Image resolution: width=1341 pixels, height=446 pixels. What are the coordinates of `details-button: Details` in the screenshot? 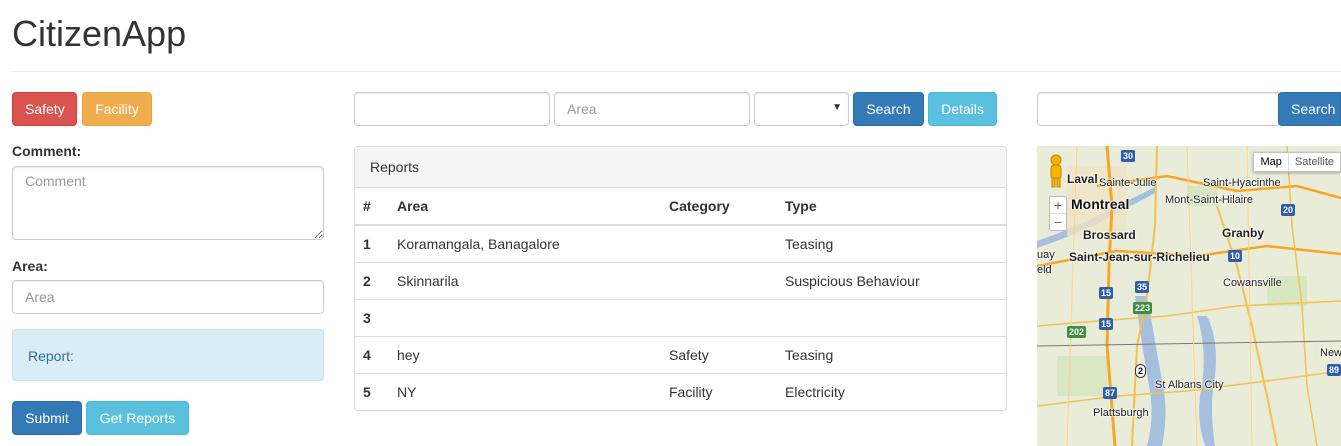 It's located at (962, 109).